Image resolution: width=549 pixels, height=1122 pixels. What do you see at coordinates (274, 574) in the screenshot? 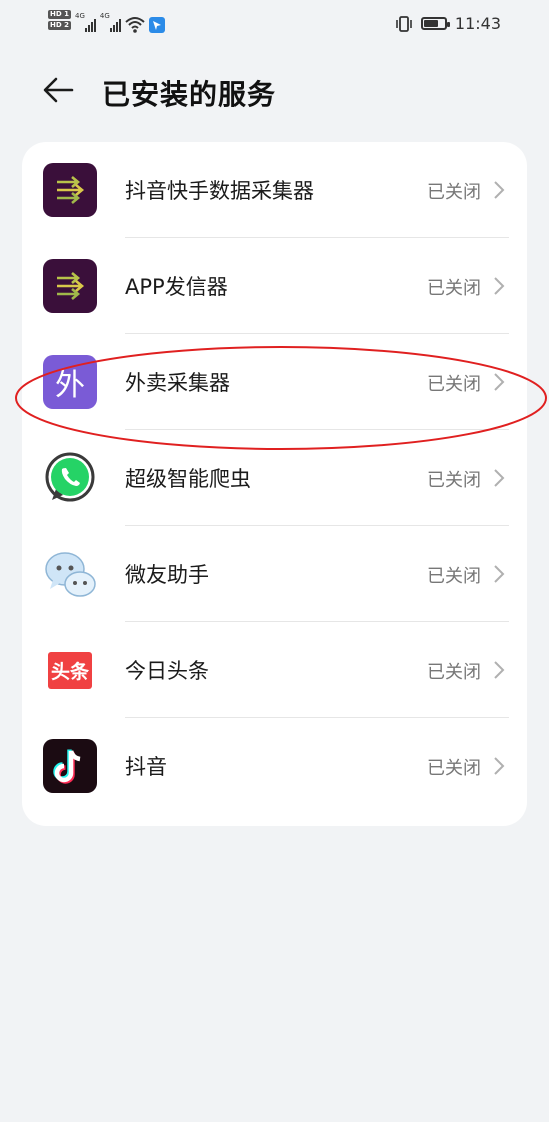
I see `list-item-weiyou-assistant: 微友助手 已关闭` at bounding box center [274, 574].